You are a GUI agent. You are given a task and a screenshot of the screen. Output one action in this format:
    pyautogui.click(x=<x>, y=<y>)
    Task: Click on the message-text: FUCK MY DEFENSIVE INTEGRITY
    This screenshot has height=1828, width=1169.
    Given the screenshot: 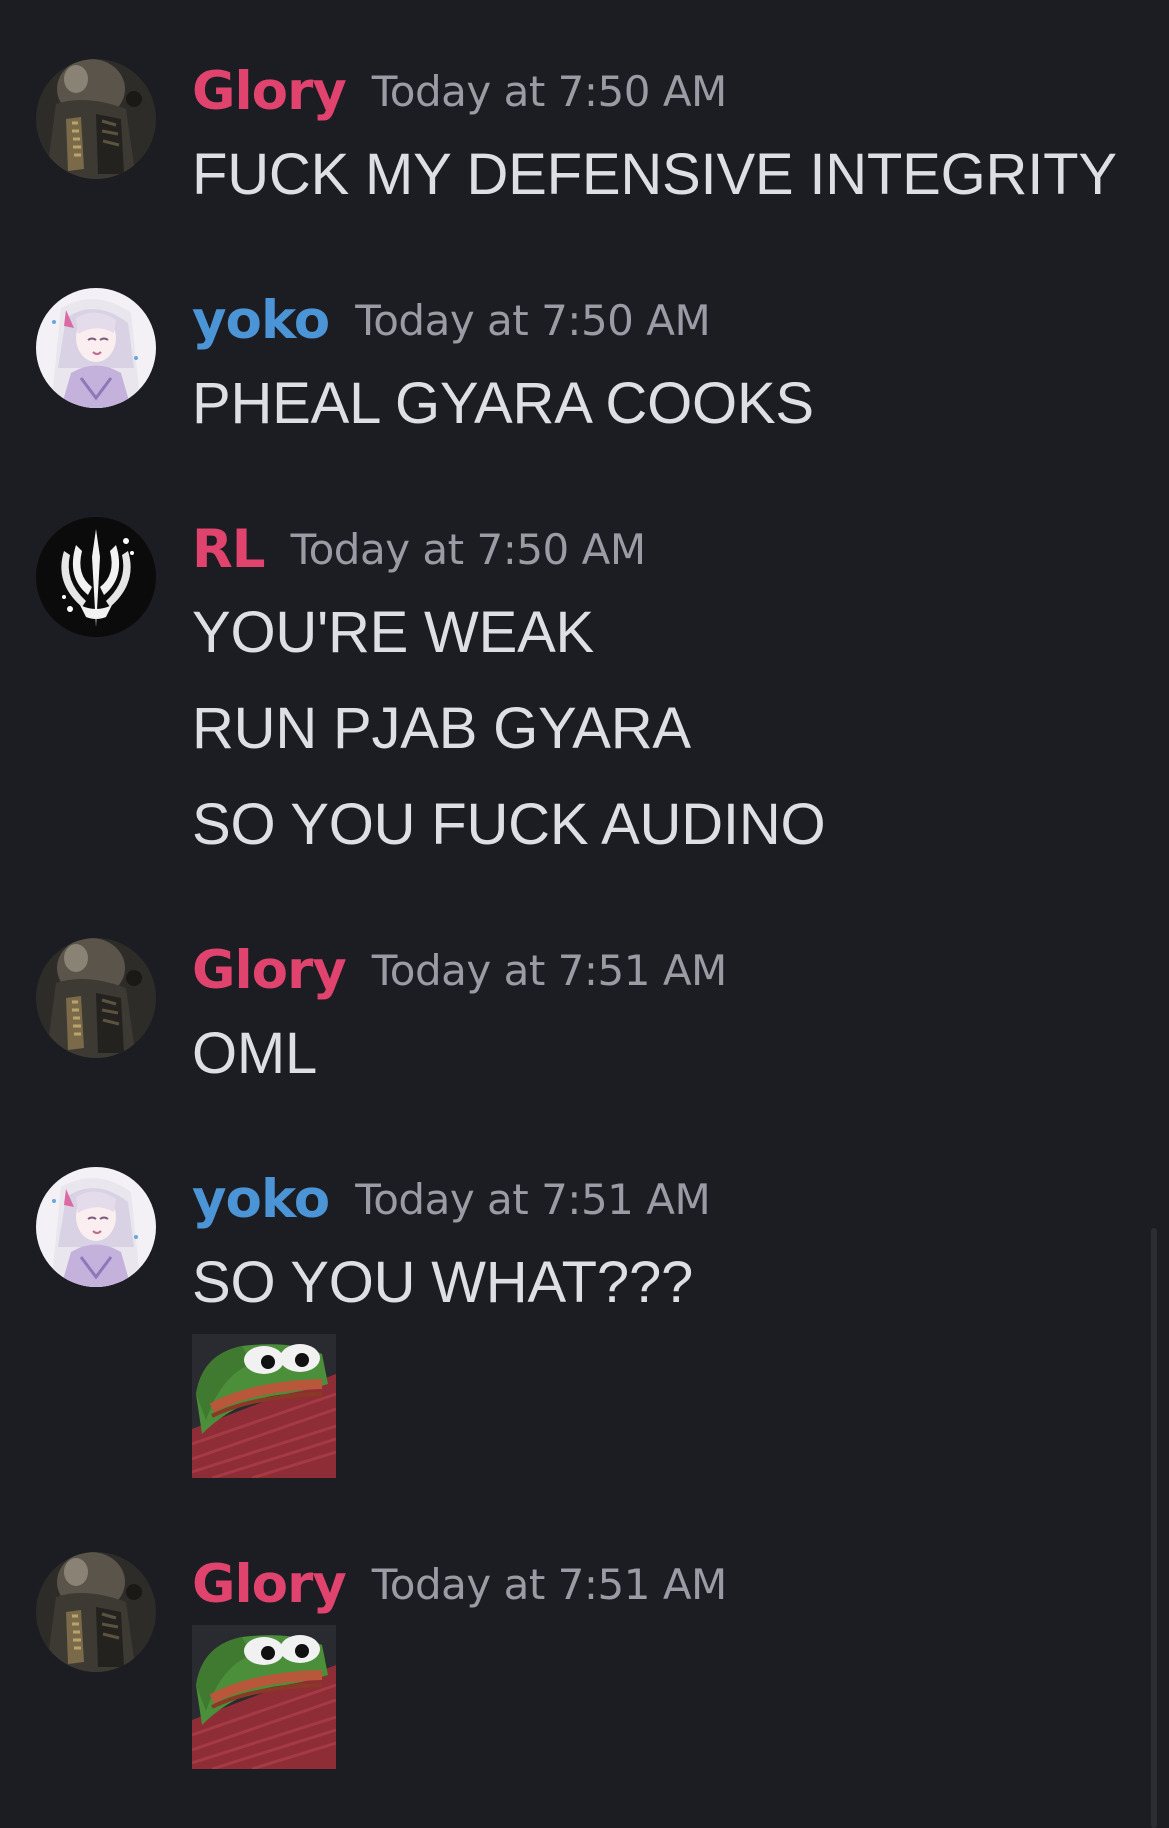 What is the action you would take?
    pyautogui.click(x=654, y=174)
    